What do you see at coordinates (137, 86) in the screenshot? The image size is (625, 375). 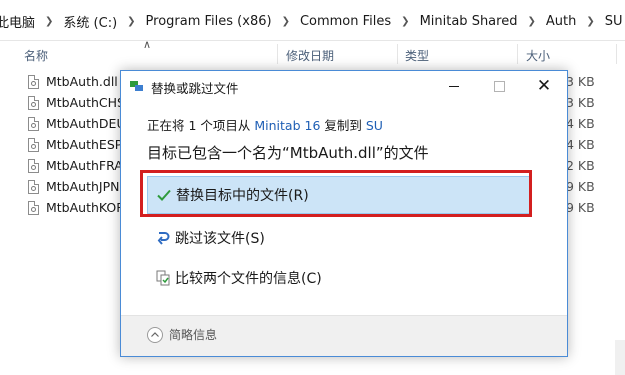 I see `copy-files-icon` at bounding box center [137, 86].